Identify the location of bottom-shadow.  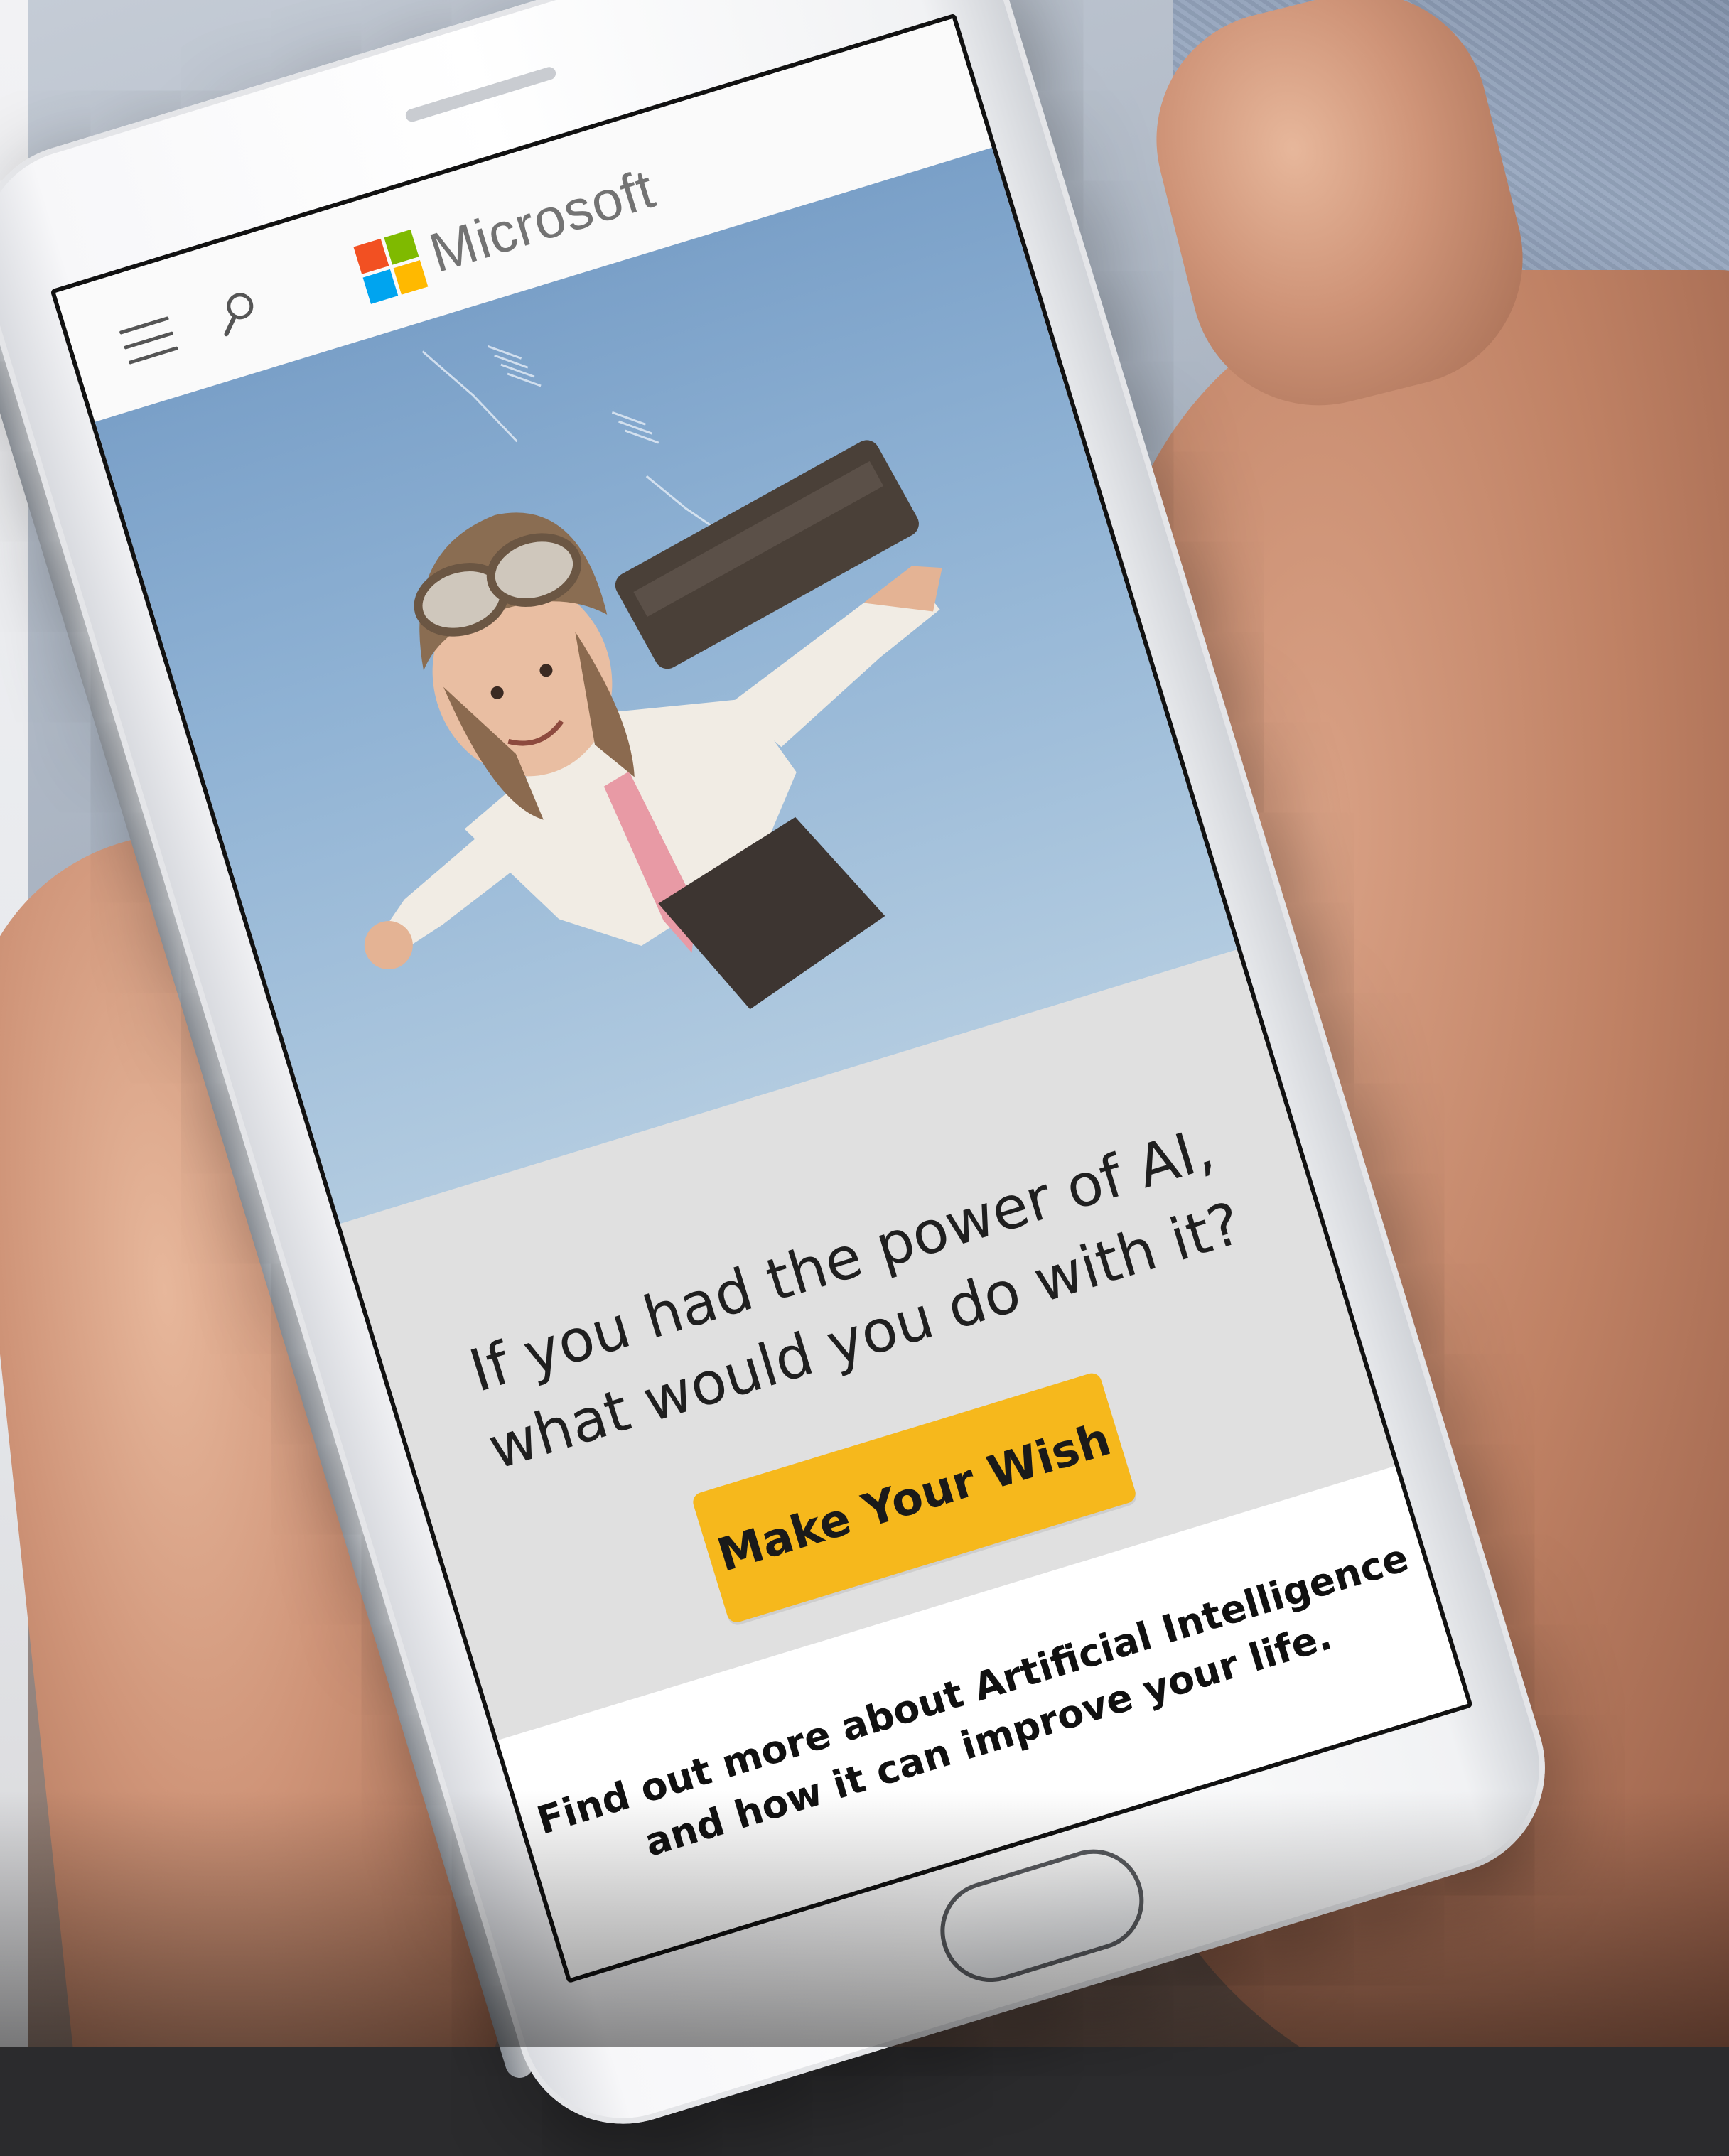
(864, 1919).